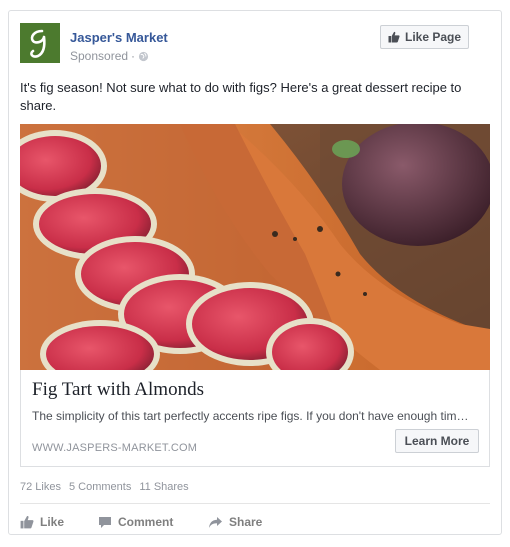 This screenshot has width=510, height=547. I want to click on likes-count: 72 Likes, so click(40, 487).